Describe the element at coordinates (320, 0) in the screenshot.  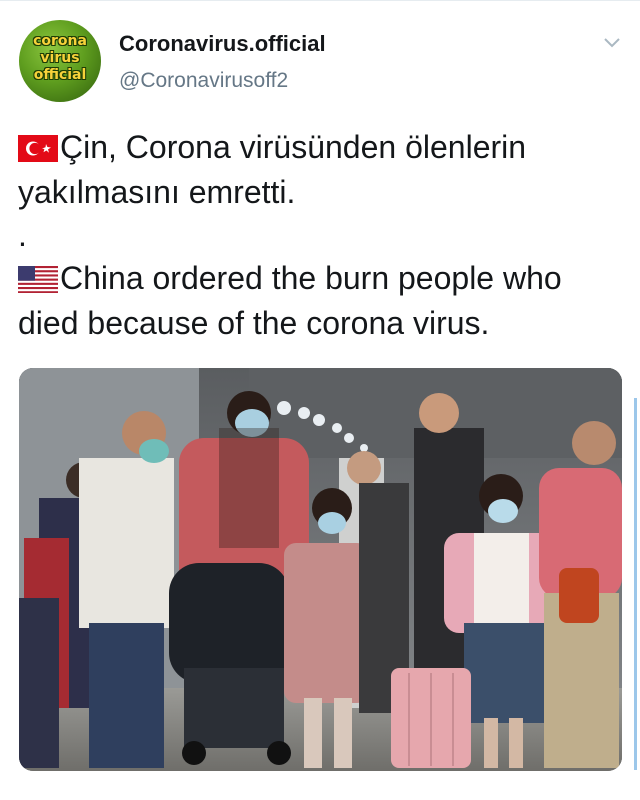
I see `top-divider` at that location.